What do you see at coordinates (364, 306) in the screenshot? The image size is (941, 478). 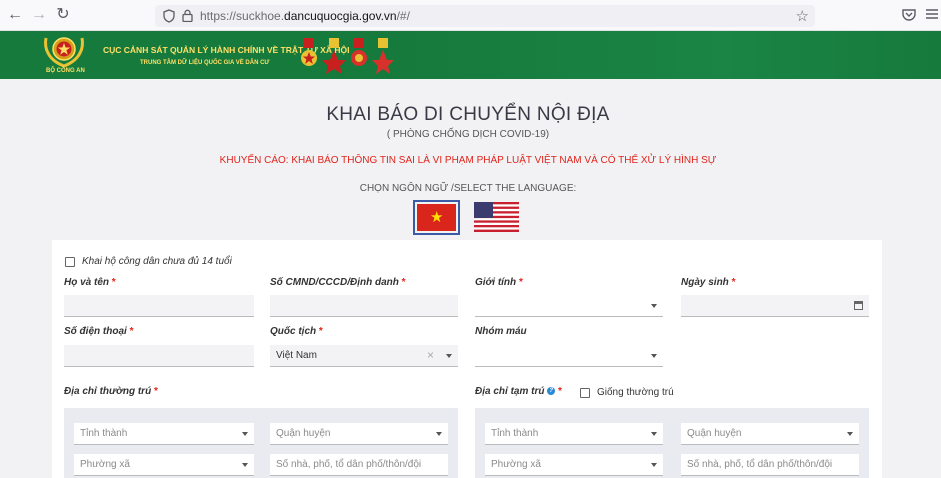 I see `id-number-input` at bounding box center [364, 306].